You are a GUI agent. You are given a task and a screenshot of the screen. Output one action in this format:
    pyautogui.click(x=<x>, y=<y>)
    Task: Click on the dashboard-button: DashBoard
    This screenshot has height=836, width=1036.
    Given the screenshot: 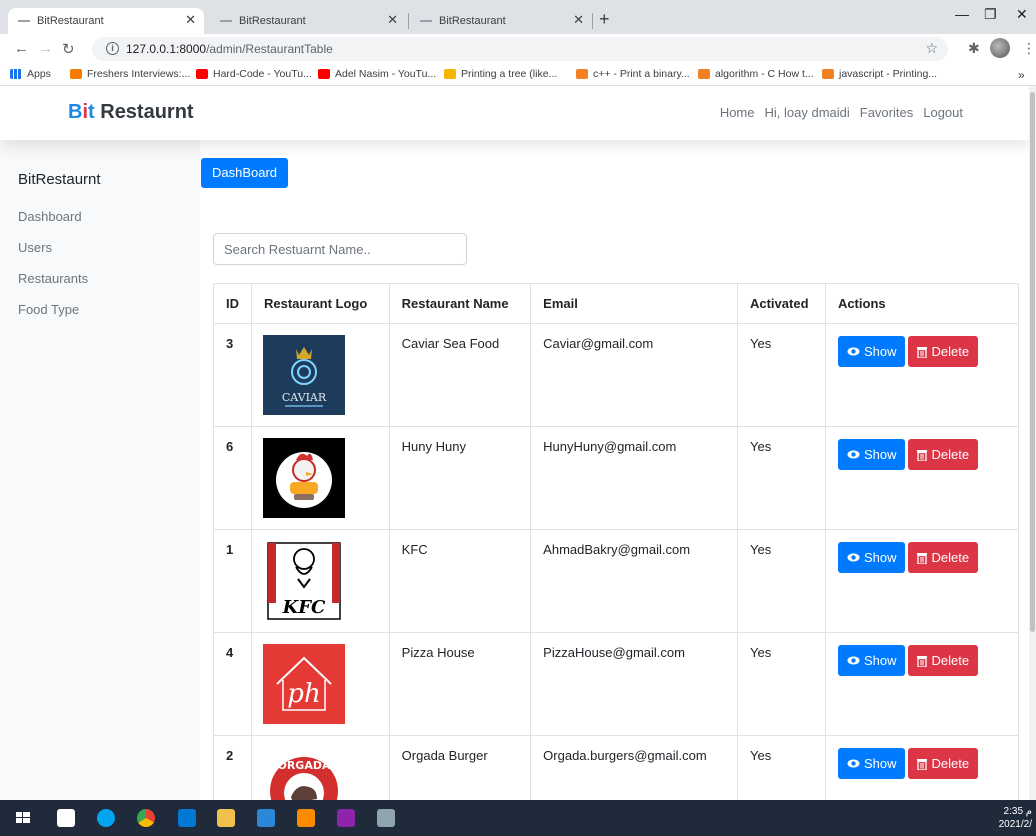 What is the action you would take?
    pyautogui.click(x=245, y=173)
    